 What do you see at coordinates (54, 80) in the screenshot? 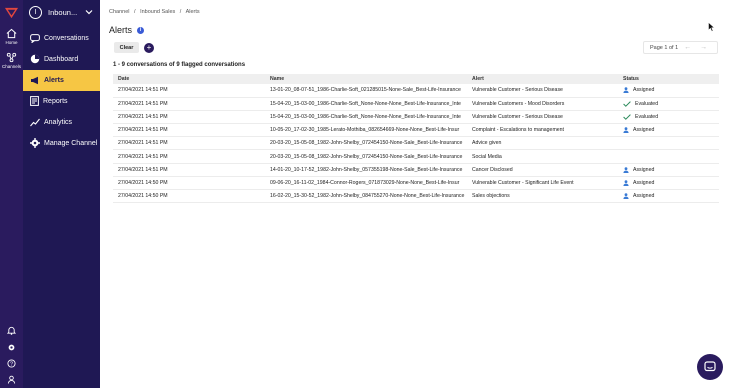
I see `sidebar-item-label: Alerts` at bounding box center [54, 80].